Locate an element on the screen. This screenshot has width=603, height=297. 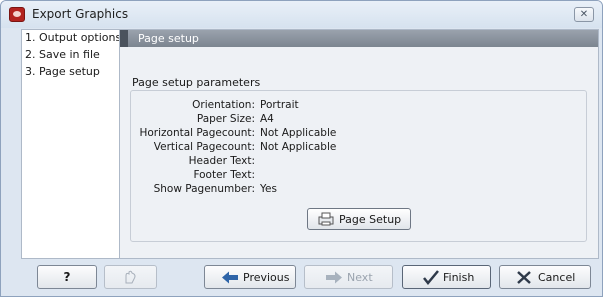
params-group-title: Page setup parameters is located at coordinates (196, 82).